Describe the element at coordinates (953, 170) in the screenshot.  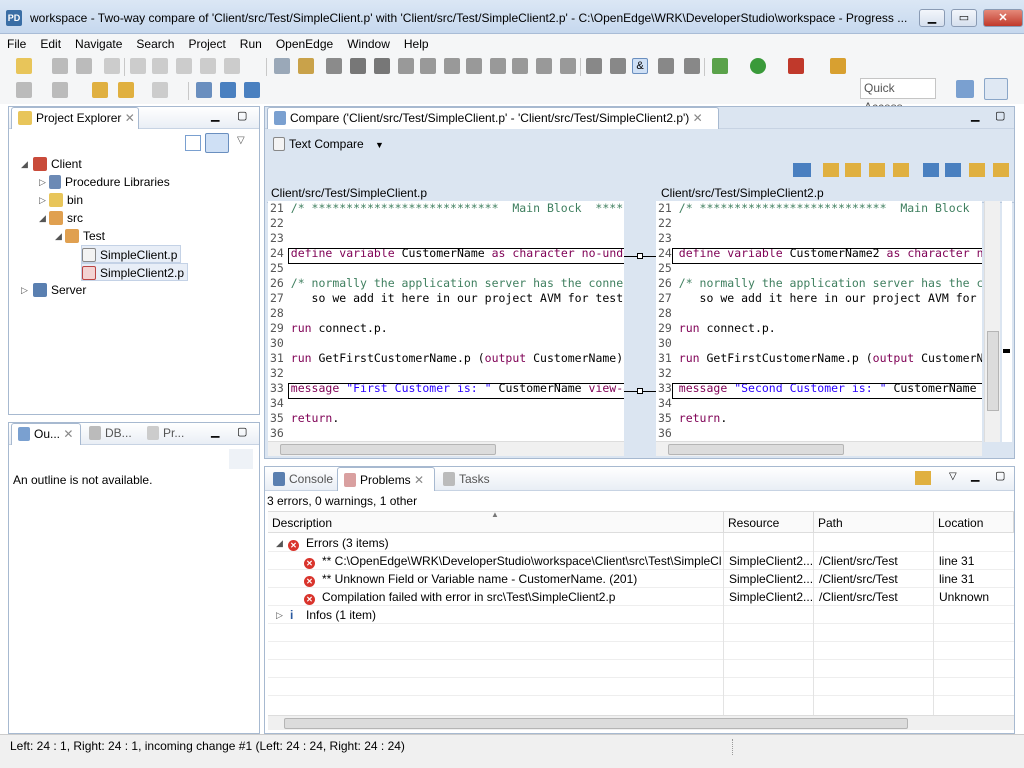
I see `previous-difference-icon` at that location.